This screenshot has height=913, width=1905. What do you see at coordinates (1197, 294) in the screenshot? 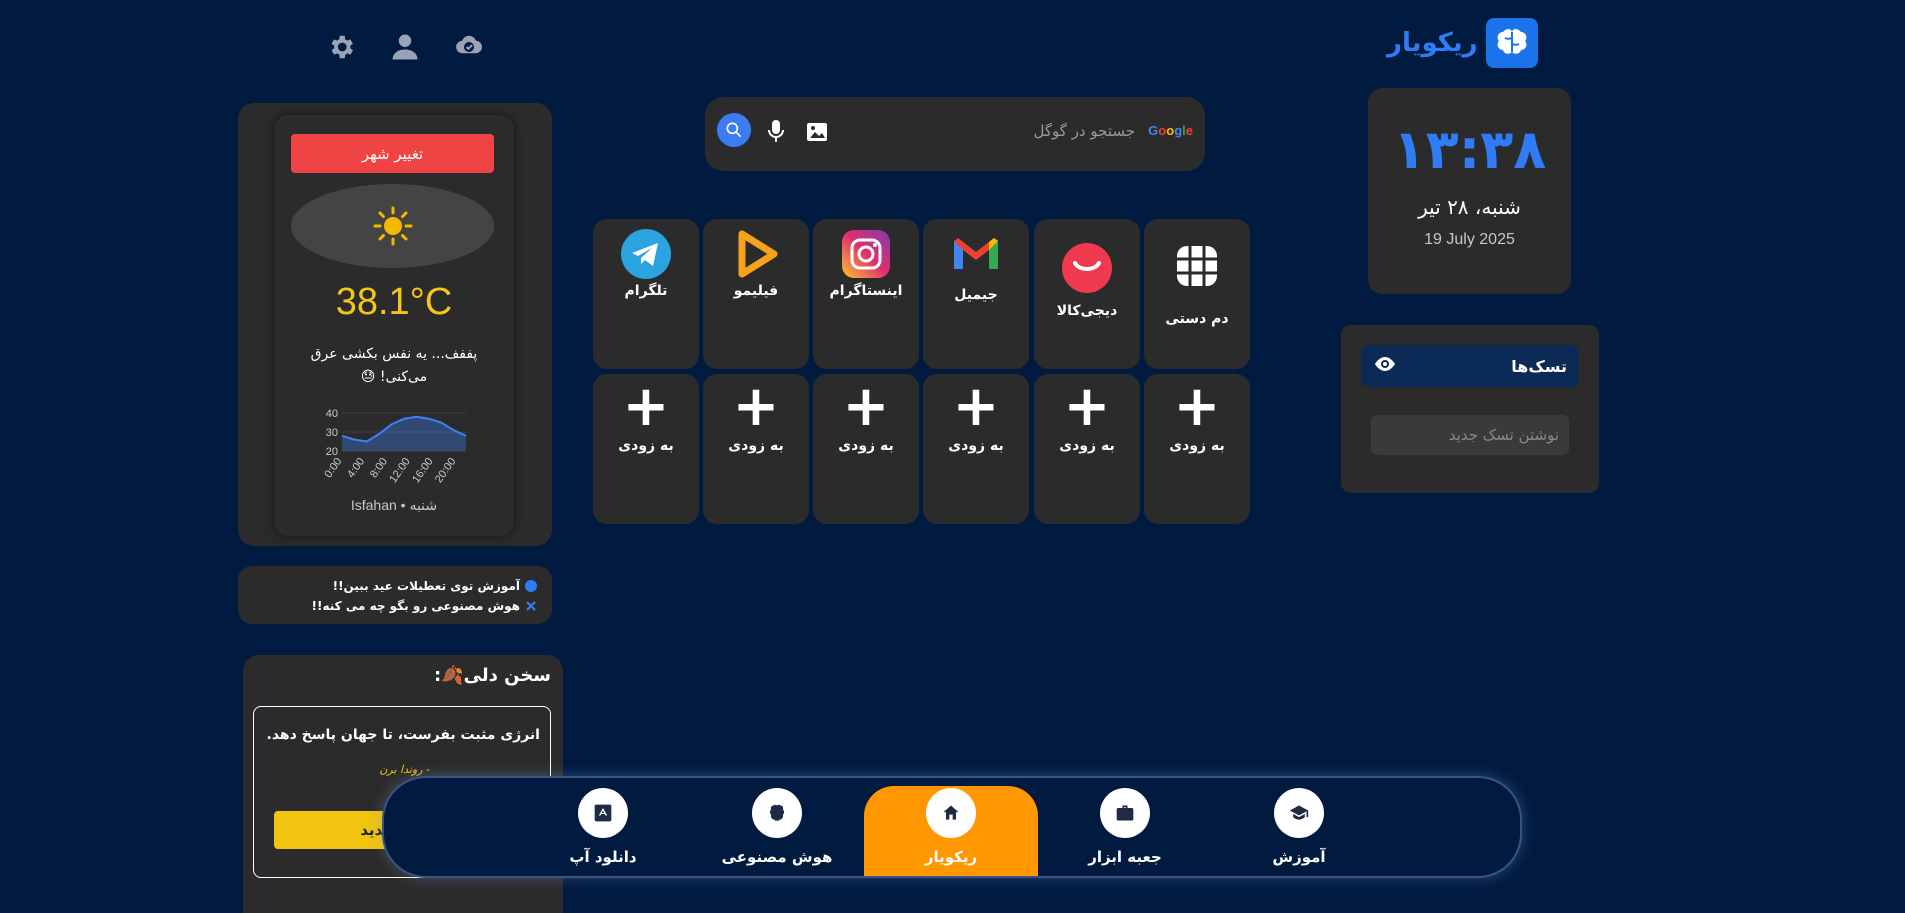
I see `app-tile-shortcuts: دم دستی` at bounding box center [1197, 294].